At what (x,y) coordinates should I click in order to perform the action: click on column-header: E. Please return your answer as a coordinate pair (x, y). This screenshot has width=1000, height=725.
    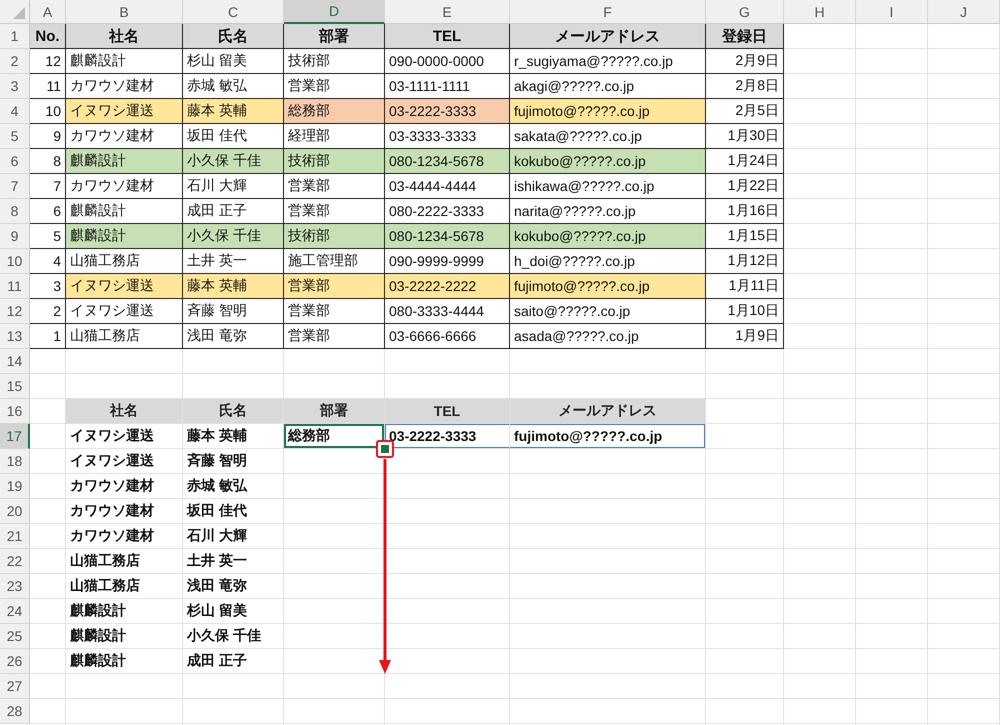
    Looking at the image, I should click on (447, 12).